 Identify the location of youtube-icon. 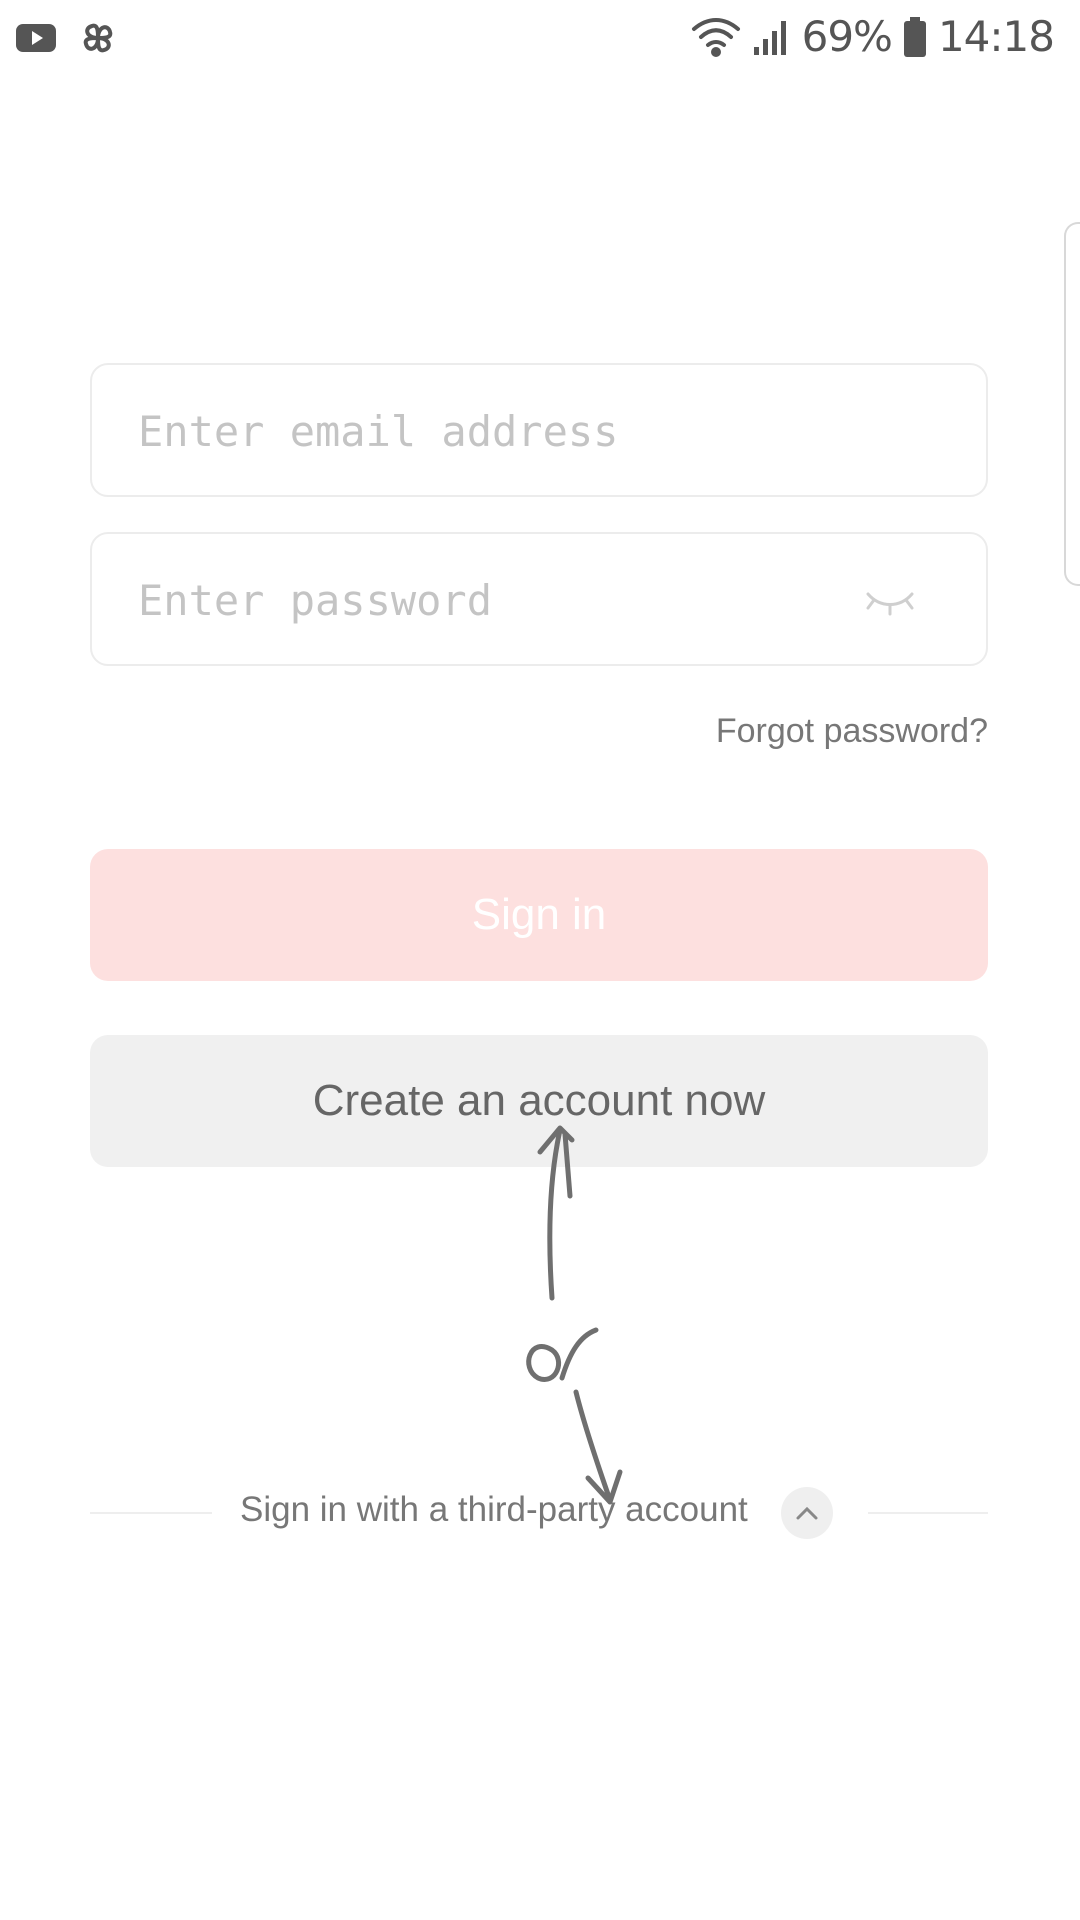
(36, 38).